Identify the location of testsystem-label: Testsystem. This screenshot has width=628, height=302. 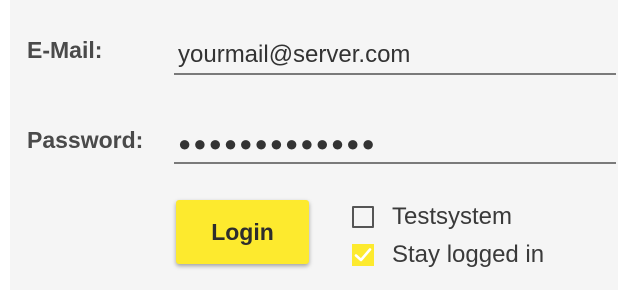
(452, 217).